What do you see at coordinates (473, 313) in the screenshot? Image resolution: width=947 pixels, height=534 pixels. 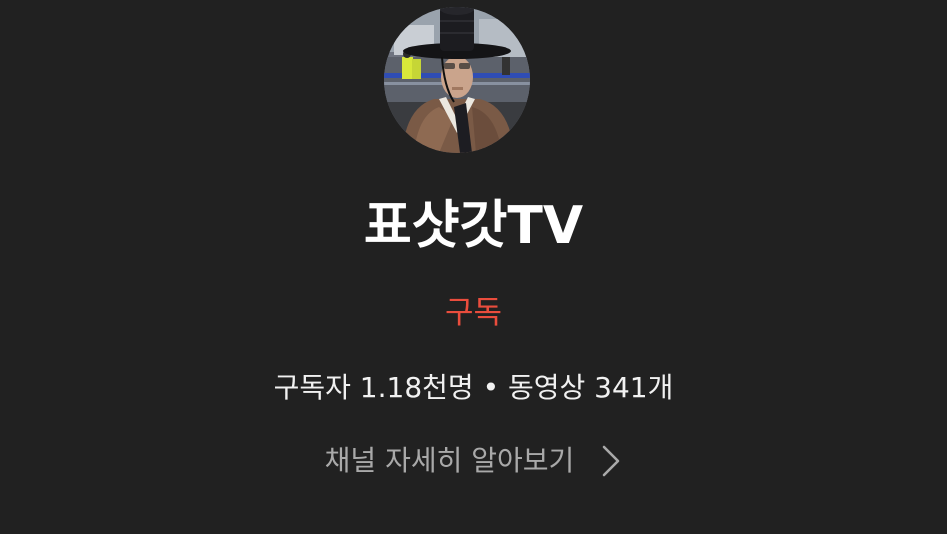 I see `subscribe-button: 구독` at bounding box center [473, 313].